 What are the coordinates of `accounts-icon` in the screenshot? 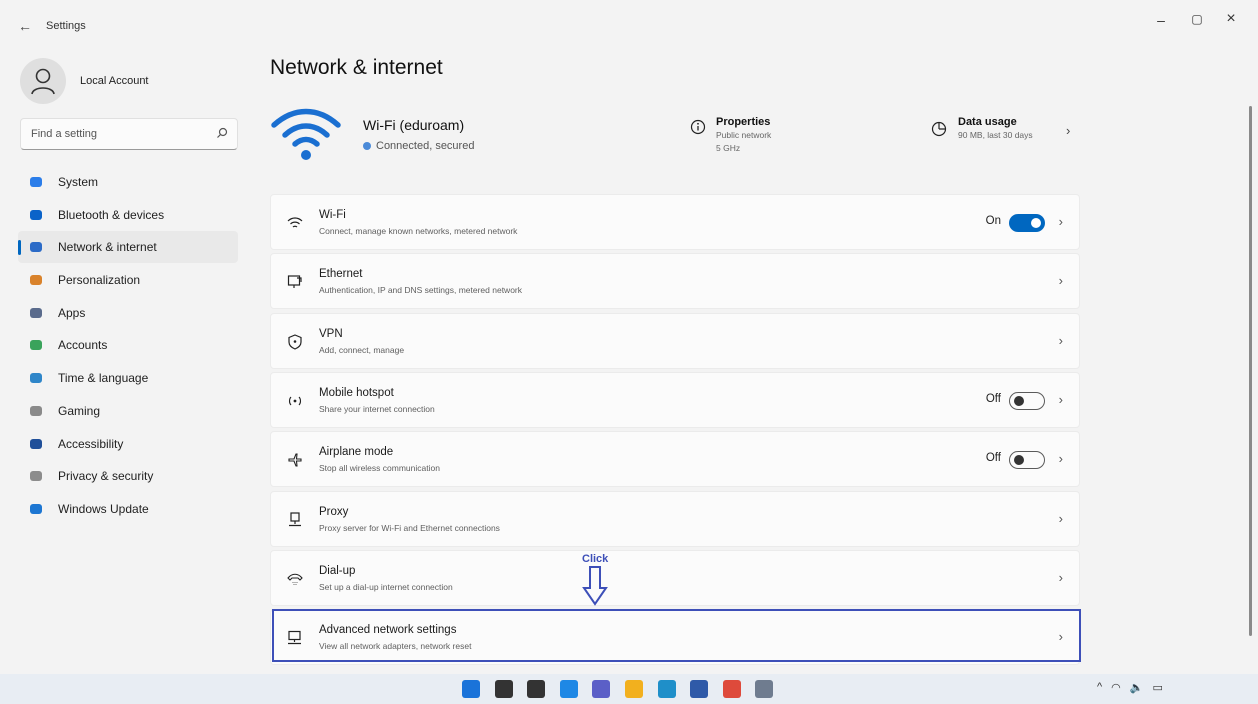 It's located at (36, 345).